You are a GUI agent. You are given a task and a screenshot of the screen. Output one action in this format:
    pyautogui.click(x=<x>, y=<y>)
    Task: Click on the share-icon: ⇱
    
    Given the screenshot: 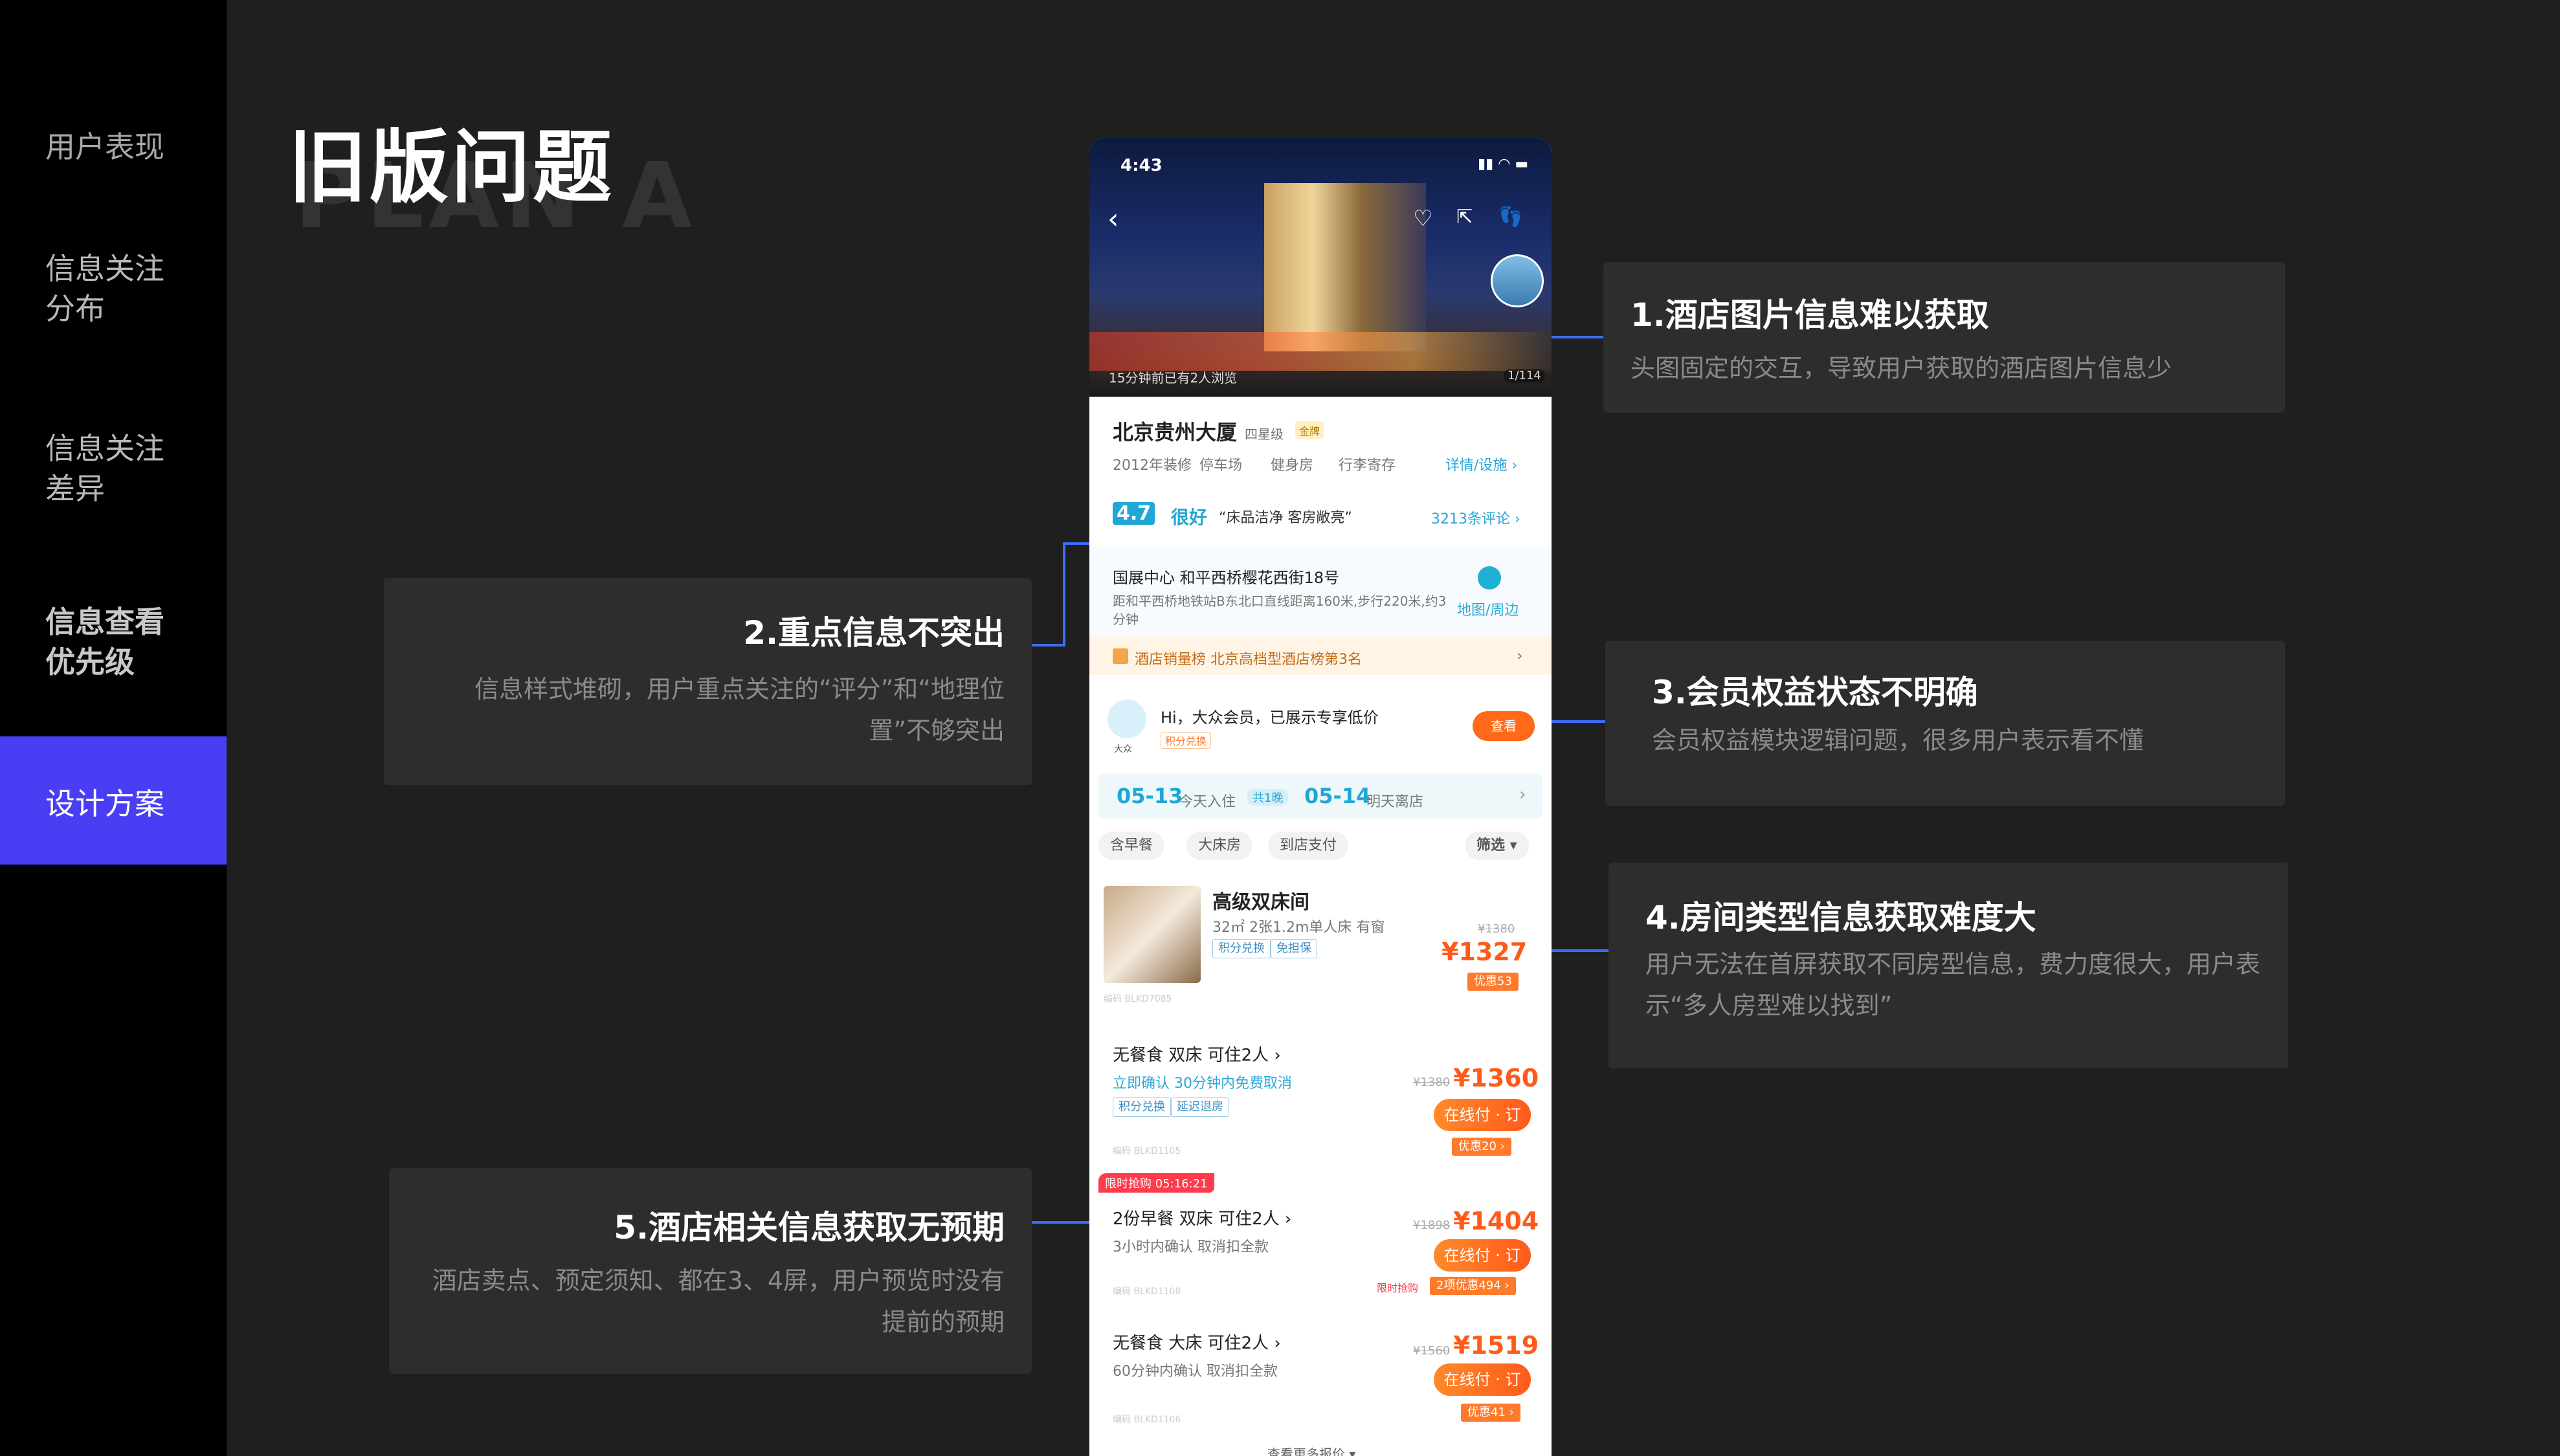 What is the action you would take?
    pyautogui.click(x=1465, y=217)
    